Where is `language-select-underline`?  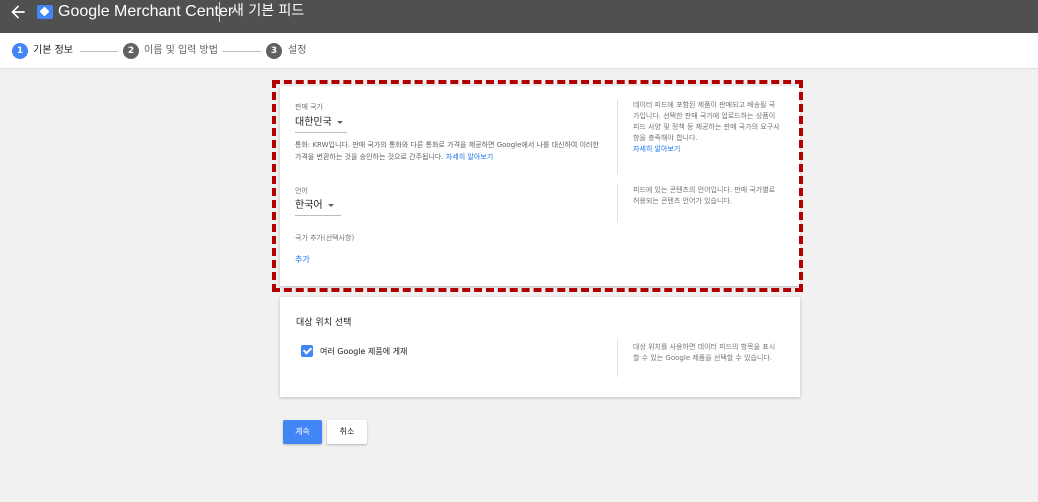 language-select-underline is located at coordinates (318, 215).